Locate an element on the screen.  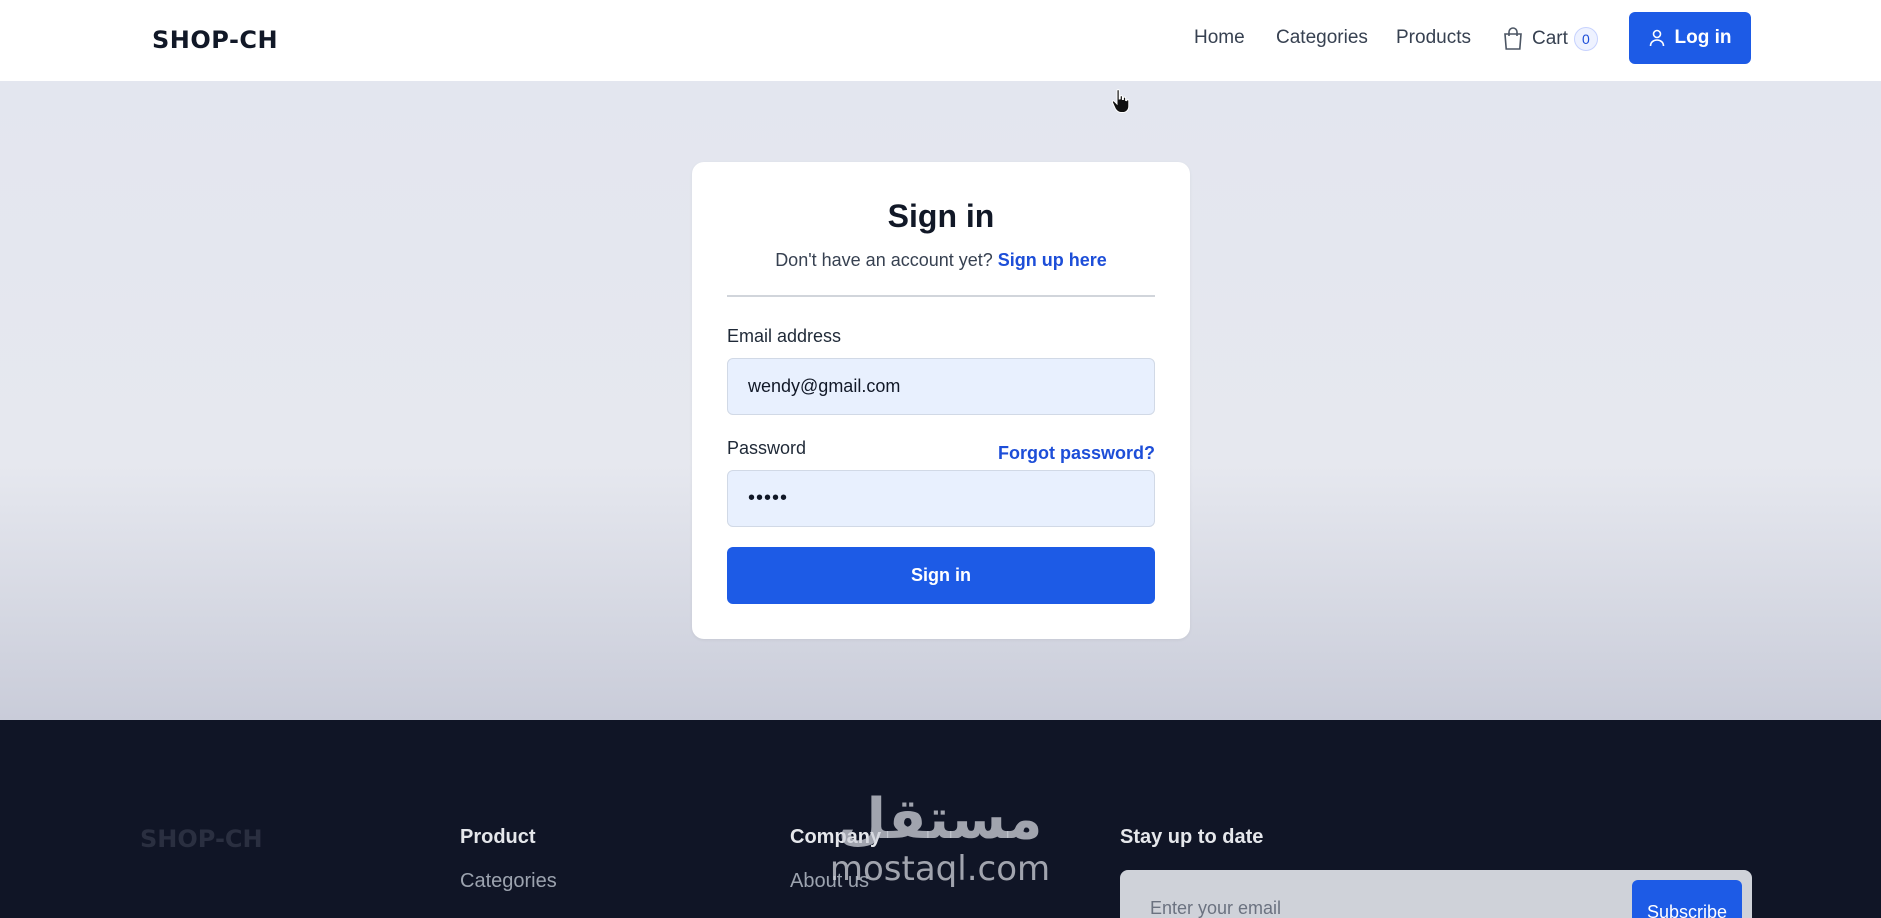
cart-link: Cart 0 is located at coordinates (1550, 39).